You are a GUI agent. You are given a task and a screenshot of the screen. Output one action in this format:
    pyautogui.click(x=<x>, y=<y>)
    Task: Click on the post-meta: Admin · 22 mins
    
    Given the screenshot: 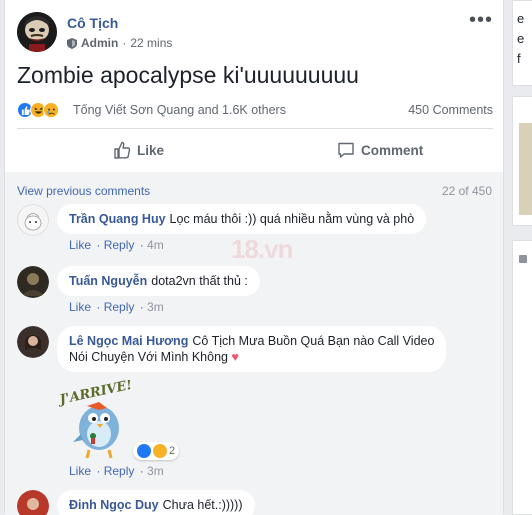 What is the action you would take?
    pyautogui.click(x=119, y=43)
    